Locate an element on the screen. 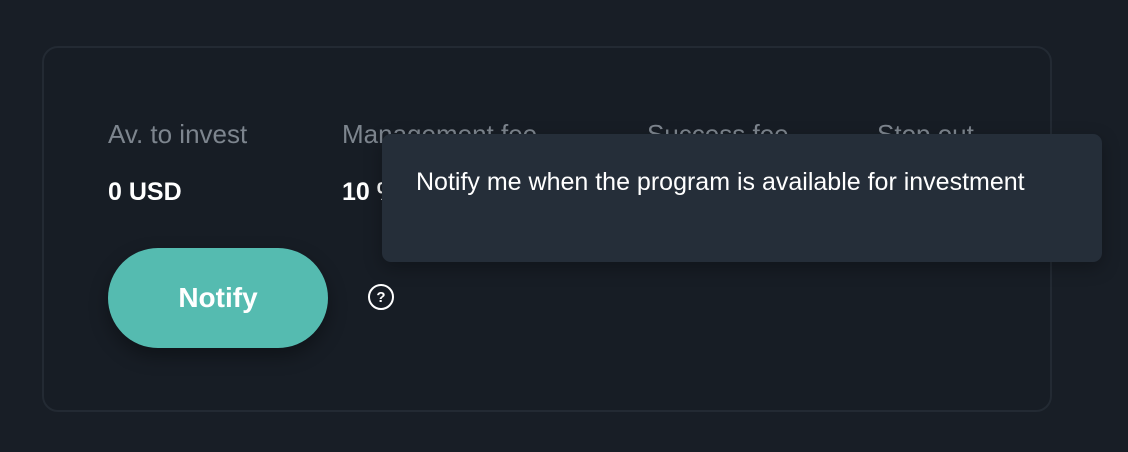 This screenshot has width=1128, height=452. notify-button: Notify is located at coordinates (218, 298).